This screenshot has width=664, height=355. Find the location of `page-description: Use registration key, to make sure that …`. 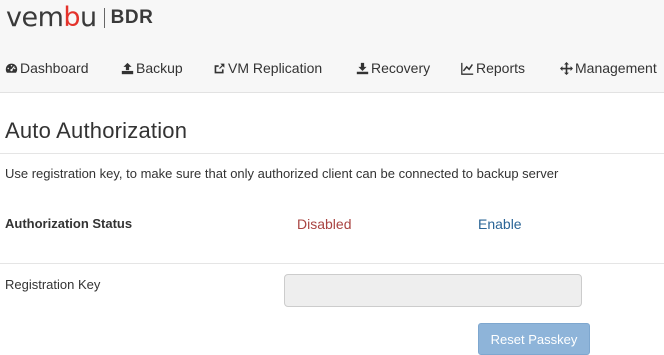

page-description: Use registration key, to make sure that … is located at coordinates (282, 173).